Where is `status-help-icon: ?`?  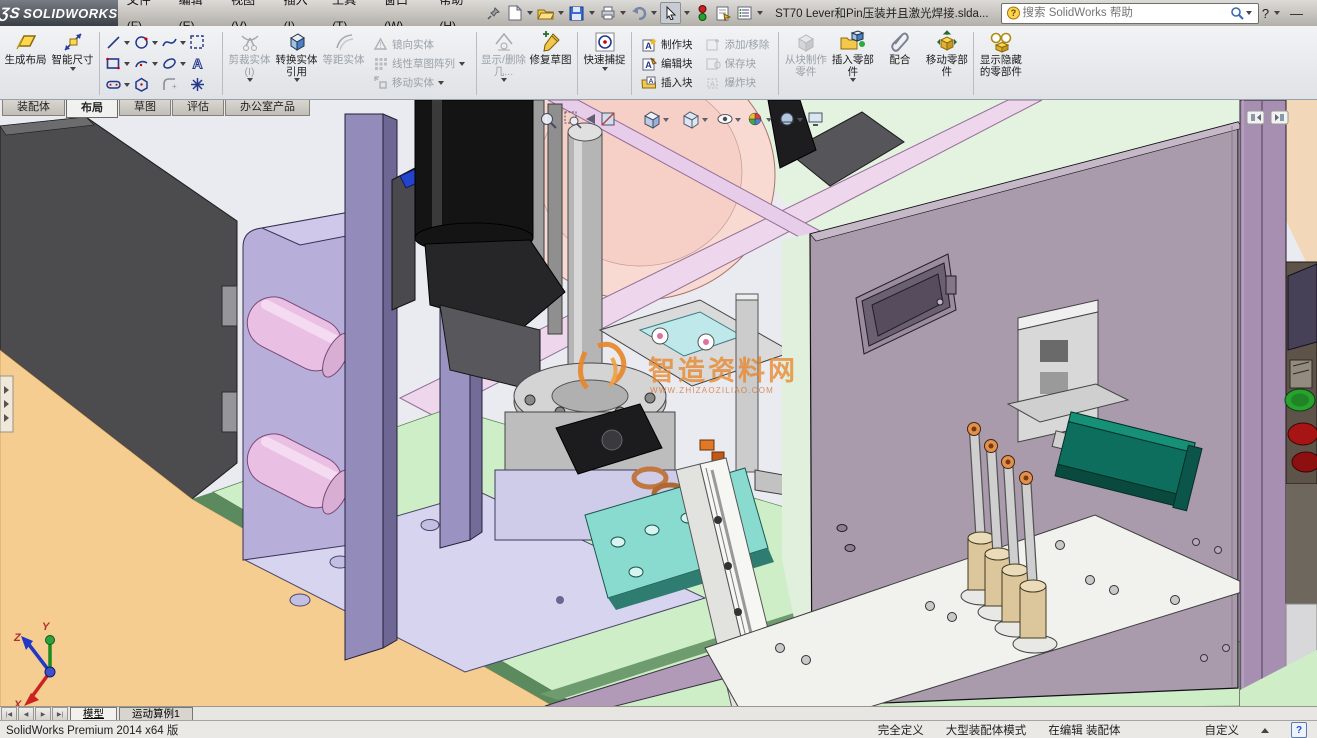 status-help-icon: ? is located at coordinates (1299, 730).